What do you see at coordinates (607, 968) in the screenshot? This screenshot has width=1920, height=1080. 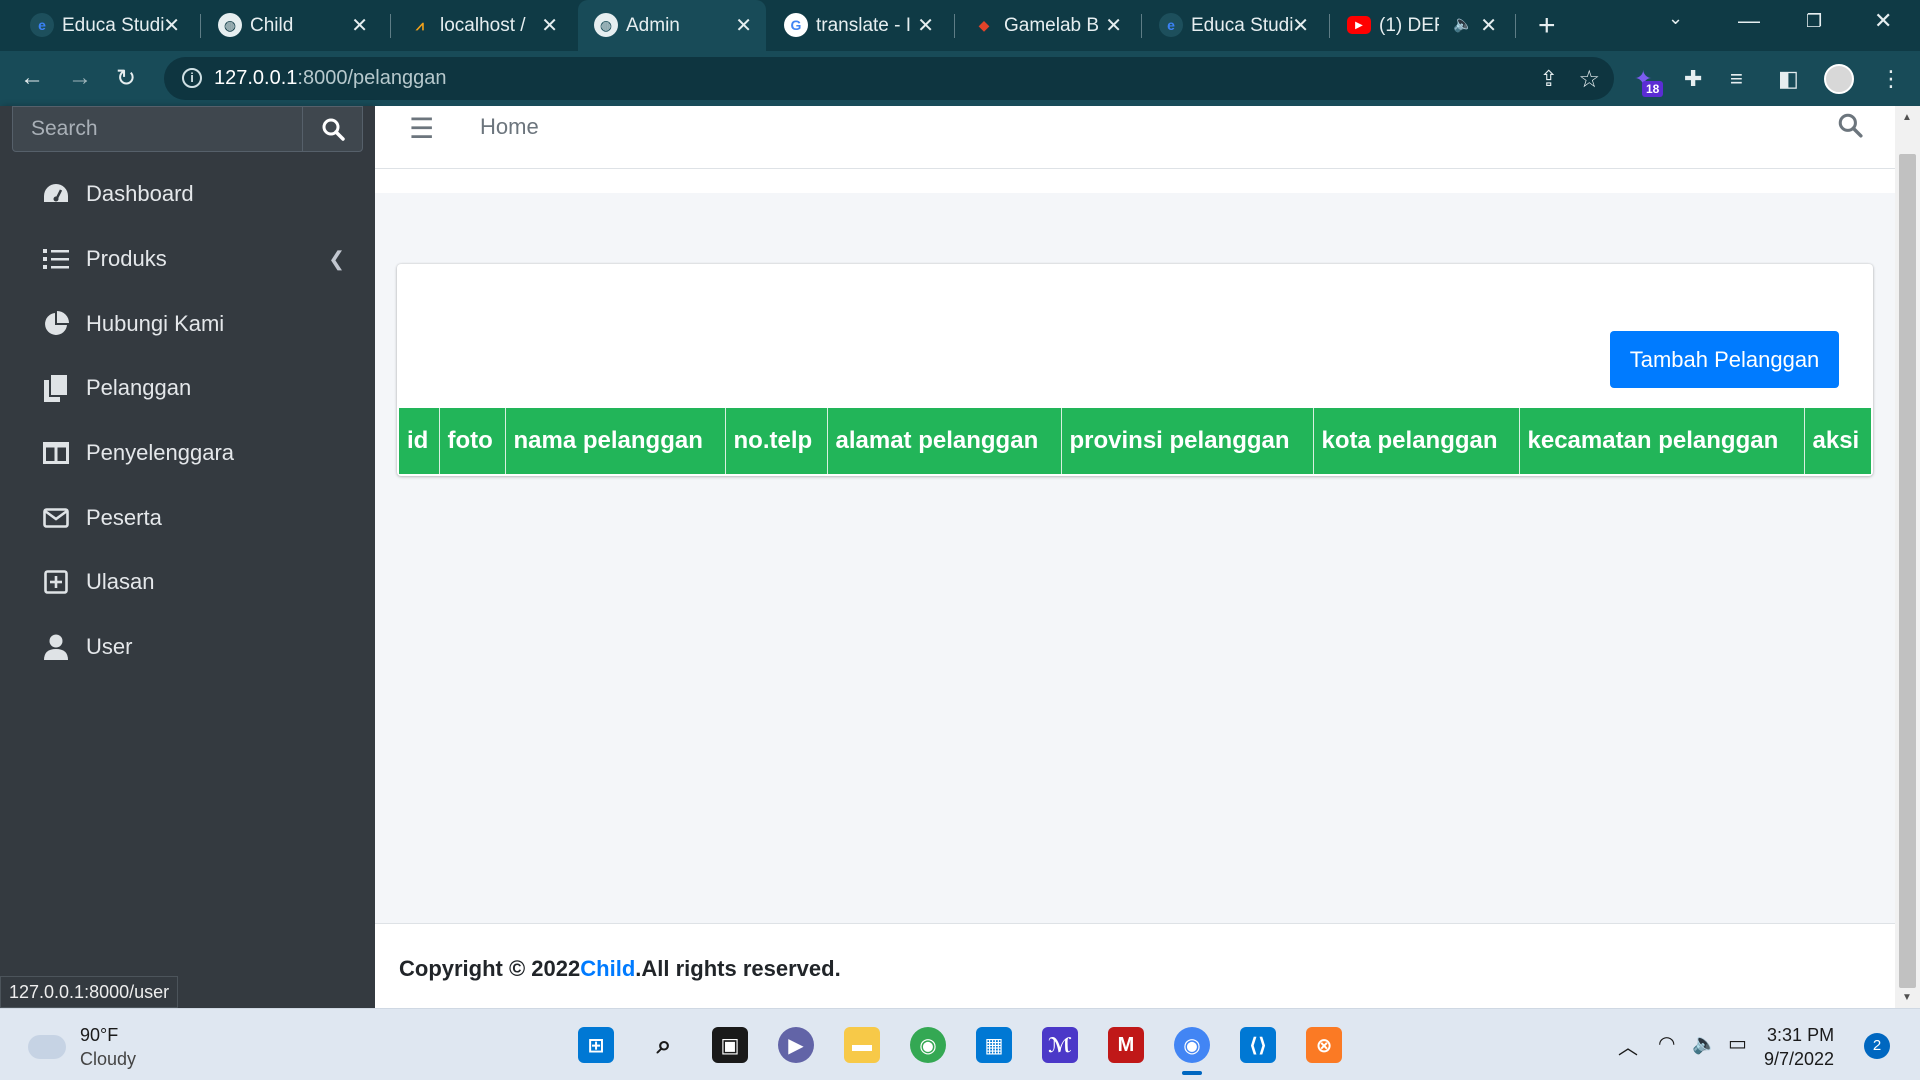 I see `footer-brand-link: Child` at bounding box center [607, 968].